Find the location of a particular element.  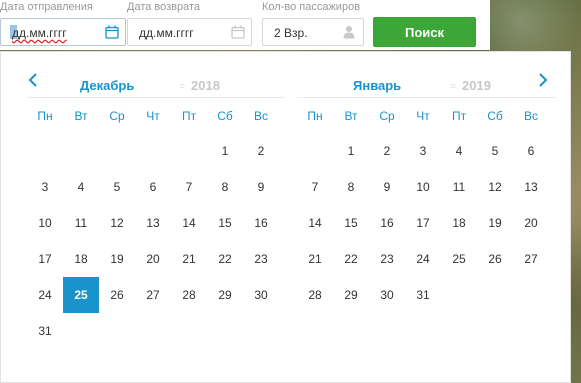

week-row: 123456 is located at coordinates (426, 151).